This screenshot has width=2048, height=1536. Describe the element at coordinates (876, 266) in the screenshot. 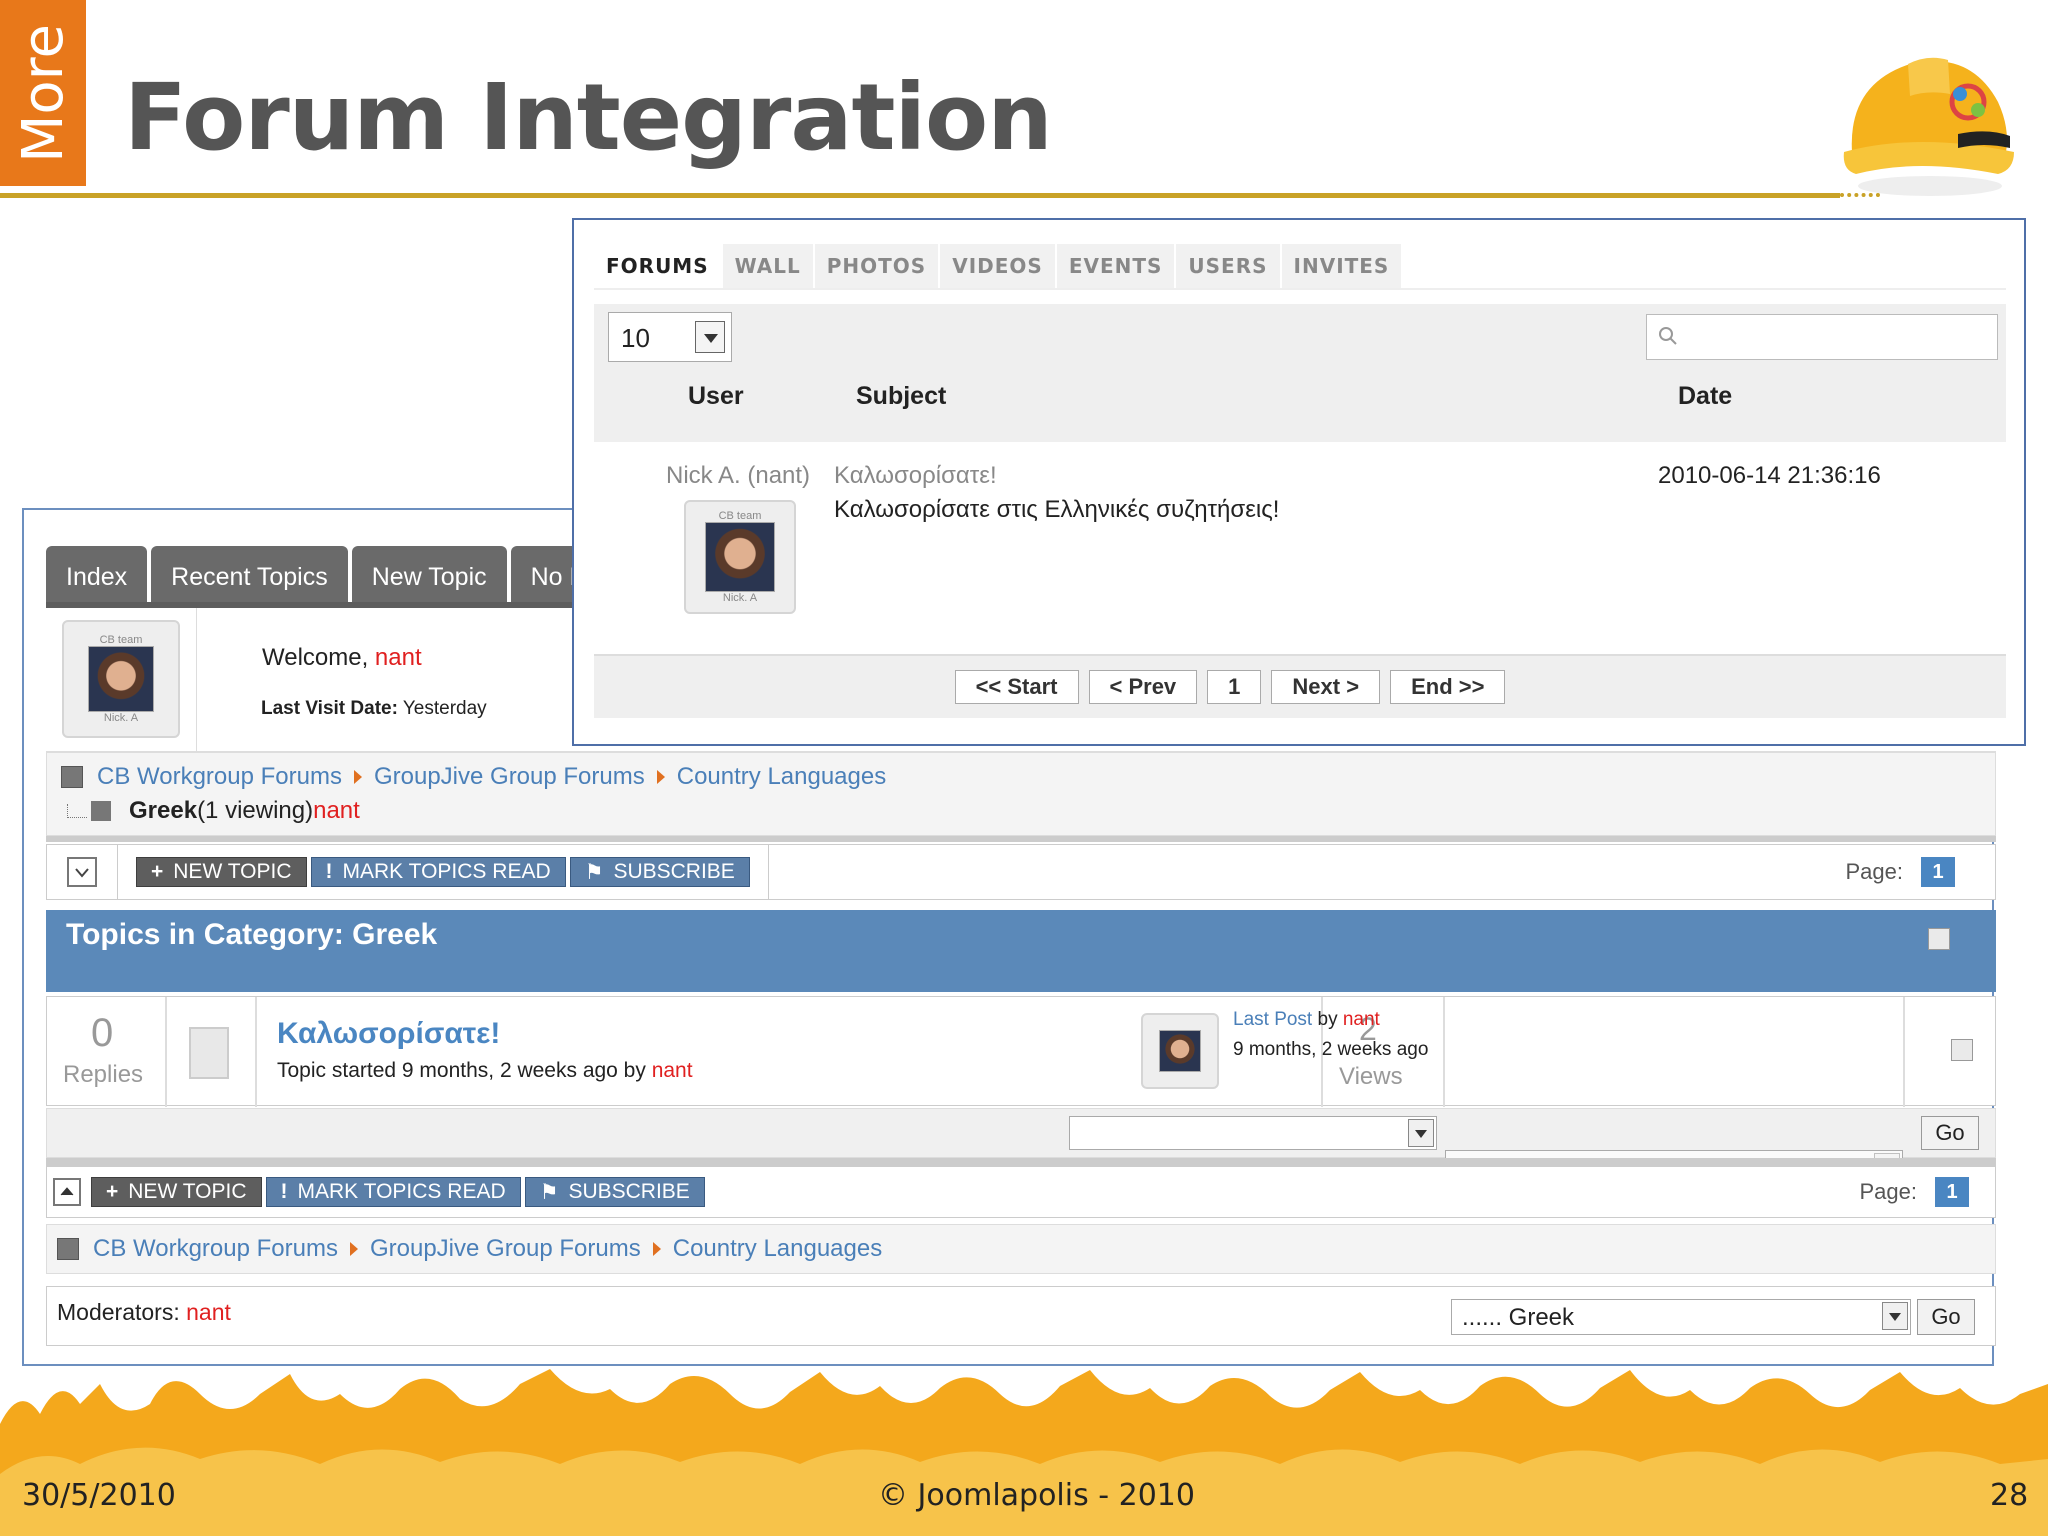

I see `tab-photos: PHOTOS` at that location.